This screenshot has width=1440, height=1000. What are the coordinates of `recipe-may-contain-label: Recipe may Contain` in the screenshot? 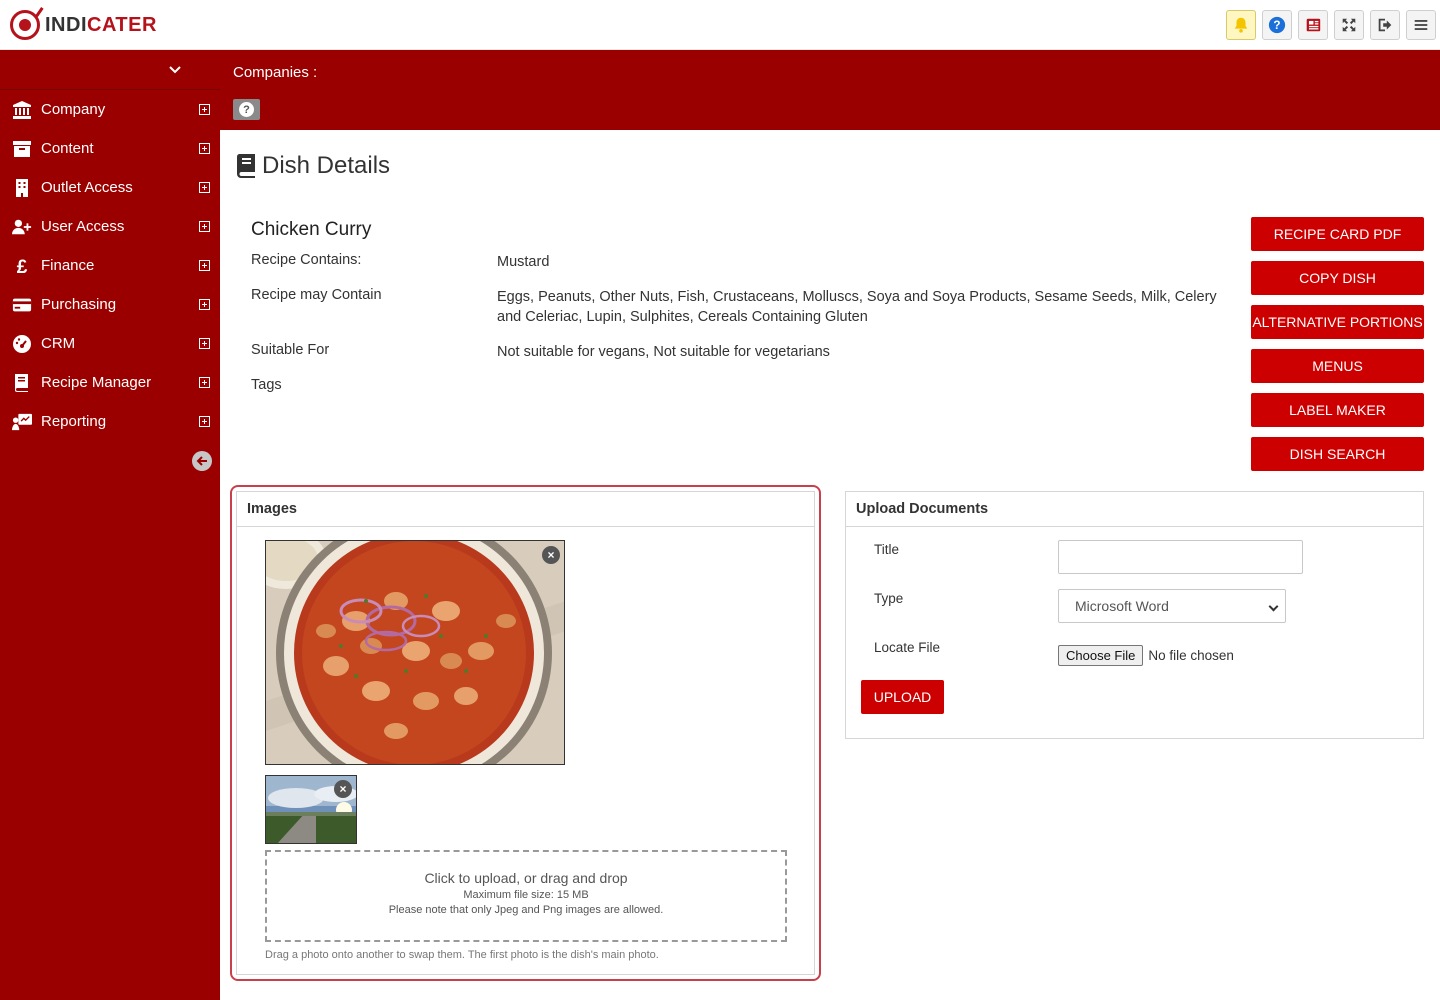 It's located at (316, 295).